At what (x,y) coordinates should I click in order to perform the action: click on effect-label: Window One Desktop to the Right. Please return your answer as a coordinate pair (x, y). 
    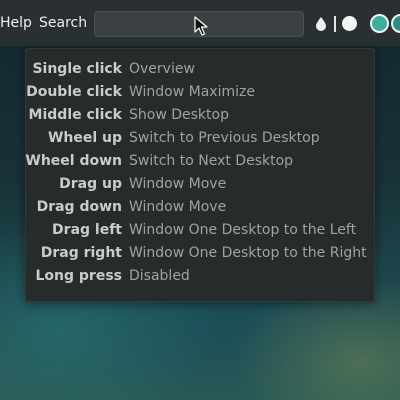
    Looking at the image, I should click on (248, 253).